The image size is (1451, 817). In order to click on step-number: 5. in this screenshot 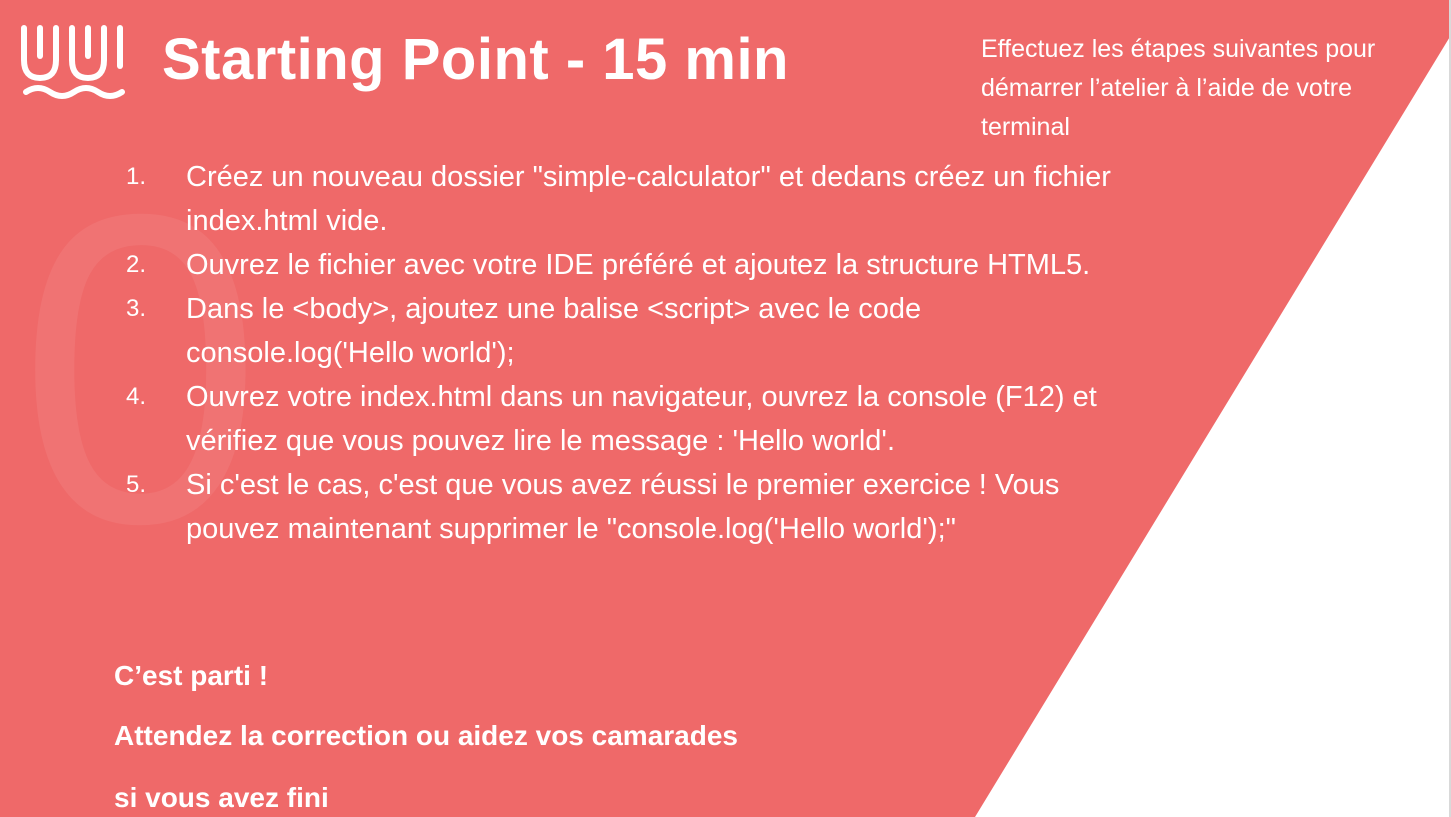, I will do `click(136, 484)`.